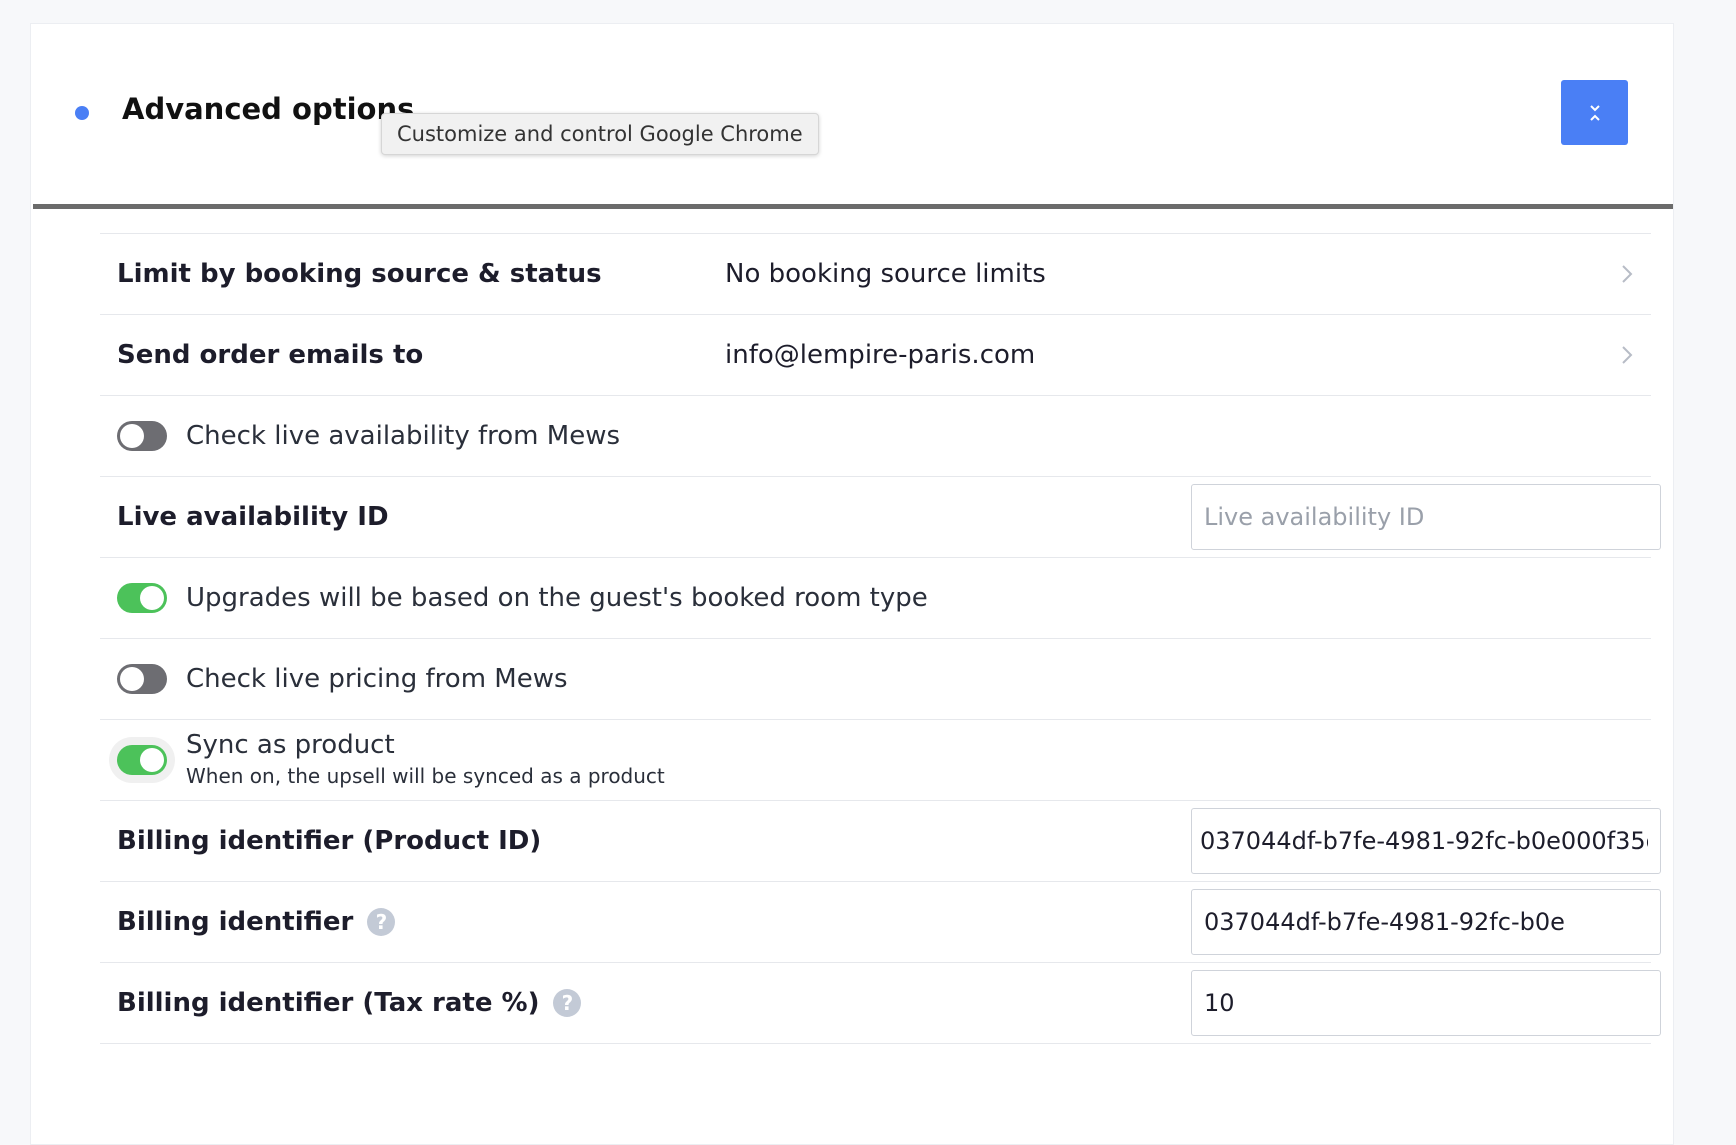 The width and height of the screenshot is (1736, 1145). I want to click on row-billing-tax-rate: Billing identifier (Tax rate %) ?, so click(880, 1003).